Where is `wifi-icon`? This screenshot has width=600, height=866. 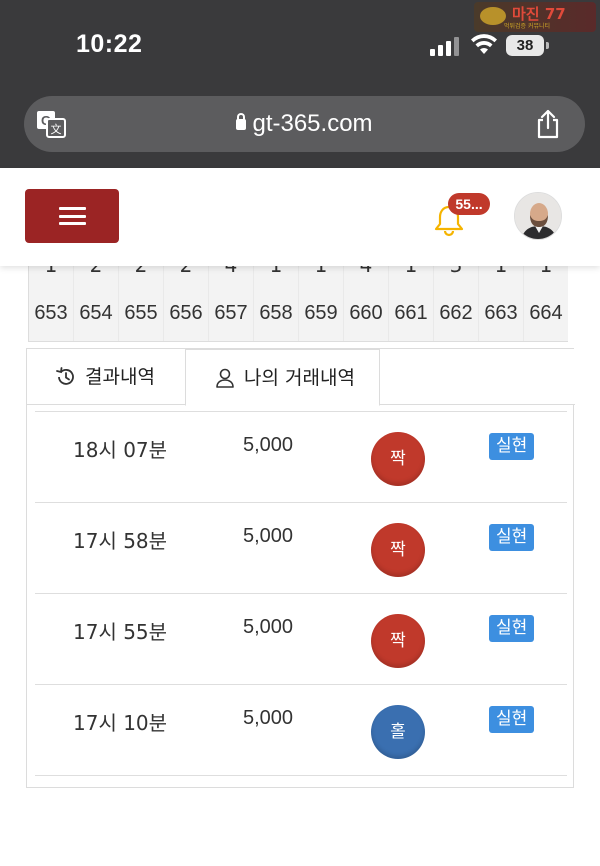
wifi-icon is located at coordinates (484, 44).